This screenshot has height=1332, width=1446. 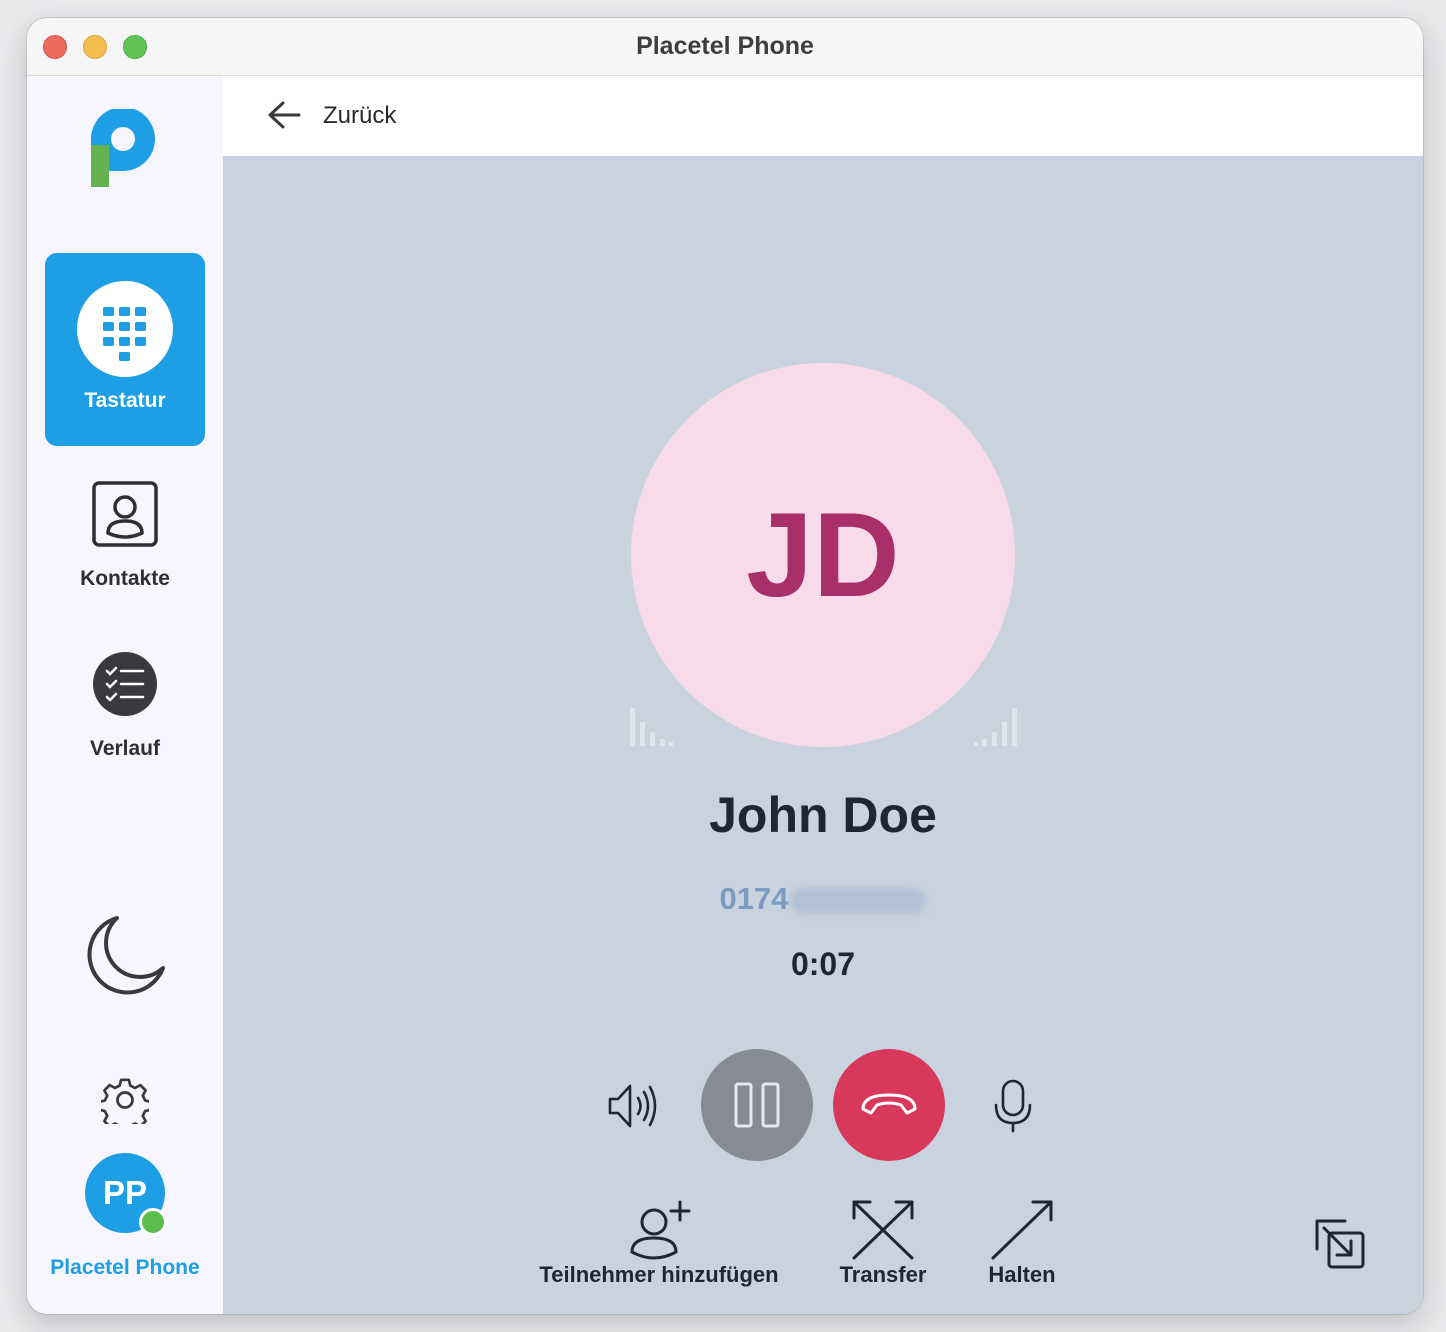 I want to click on microphone-icon, so click(x=1013, y=1106).